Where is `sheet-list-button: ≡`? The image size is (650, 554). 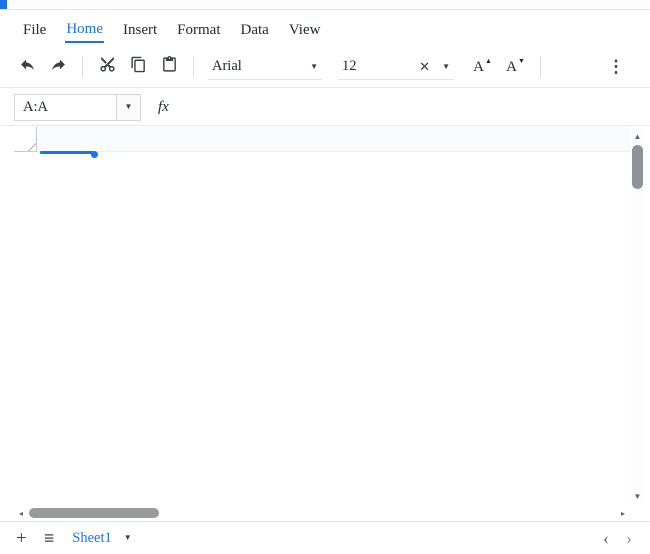
sheet-list-button: ≡ is located at coordinates (49, 538).